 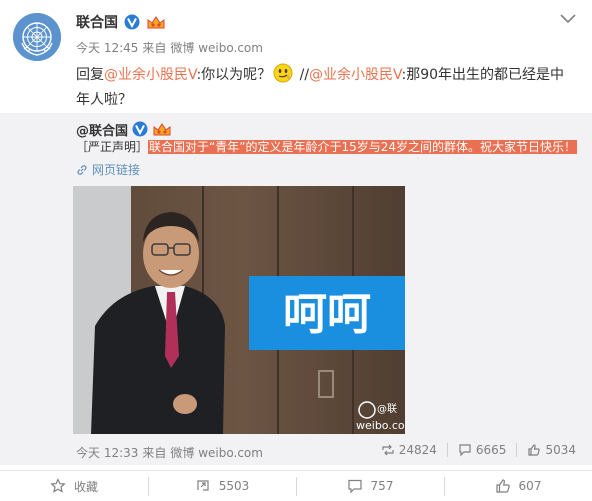 I want to click on repost-like-value: 5034, so click(x=560, y=450).